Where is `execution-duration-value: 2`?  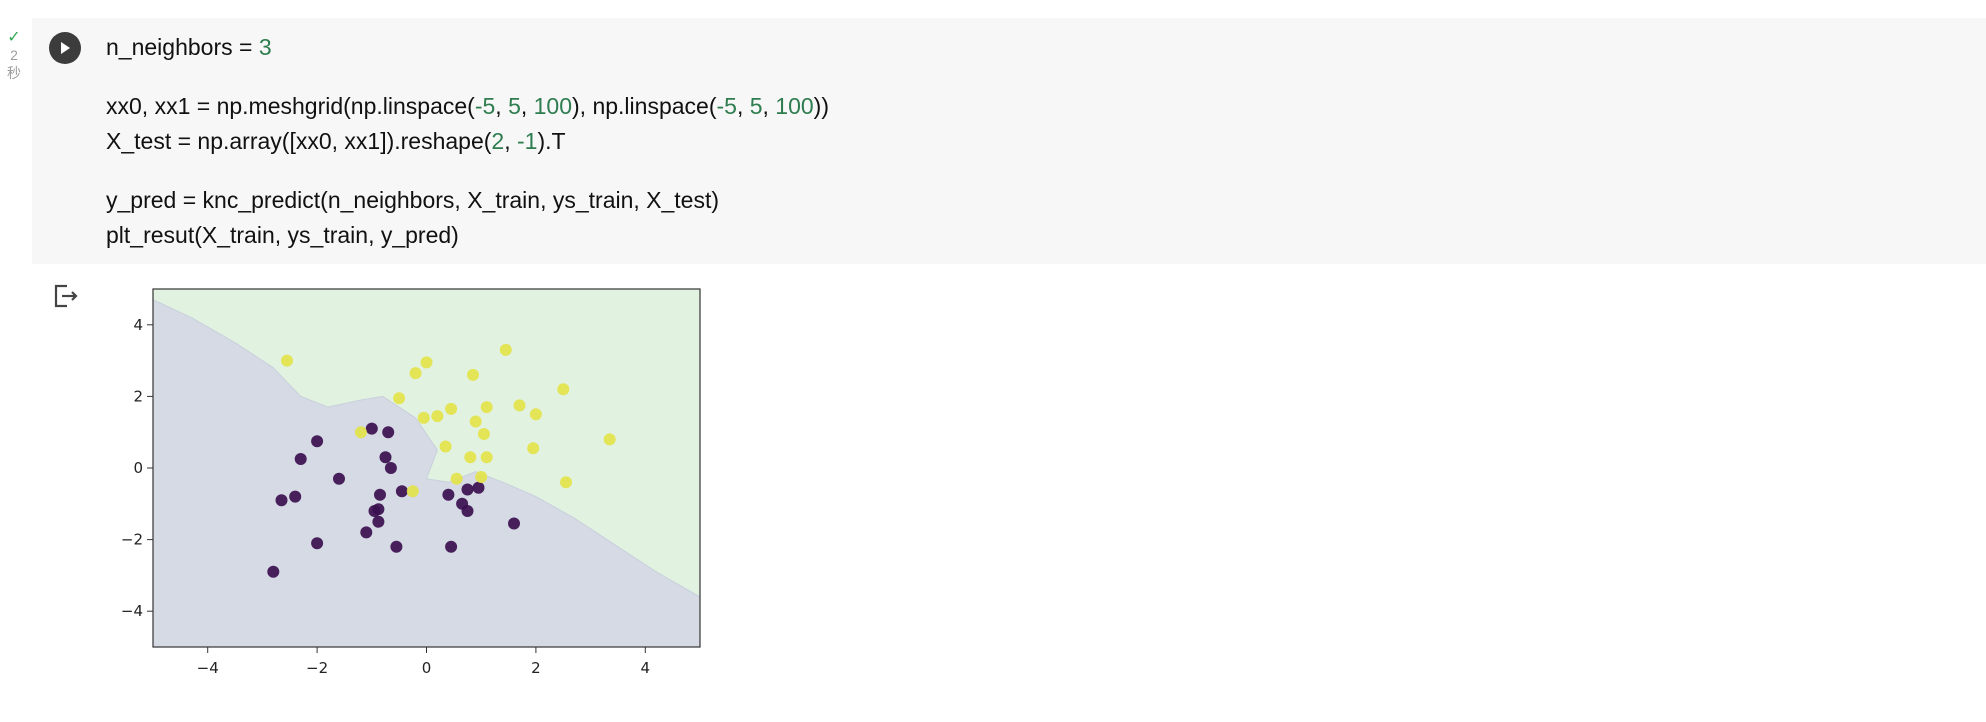 execution-duration-value: 2 is located at coordinates (14, 55).